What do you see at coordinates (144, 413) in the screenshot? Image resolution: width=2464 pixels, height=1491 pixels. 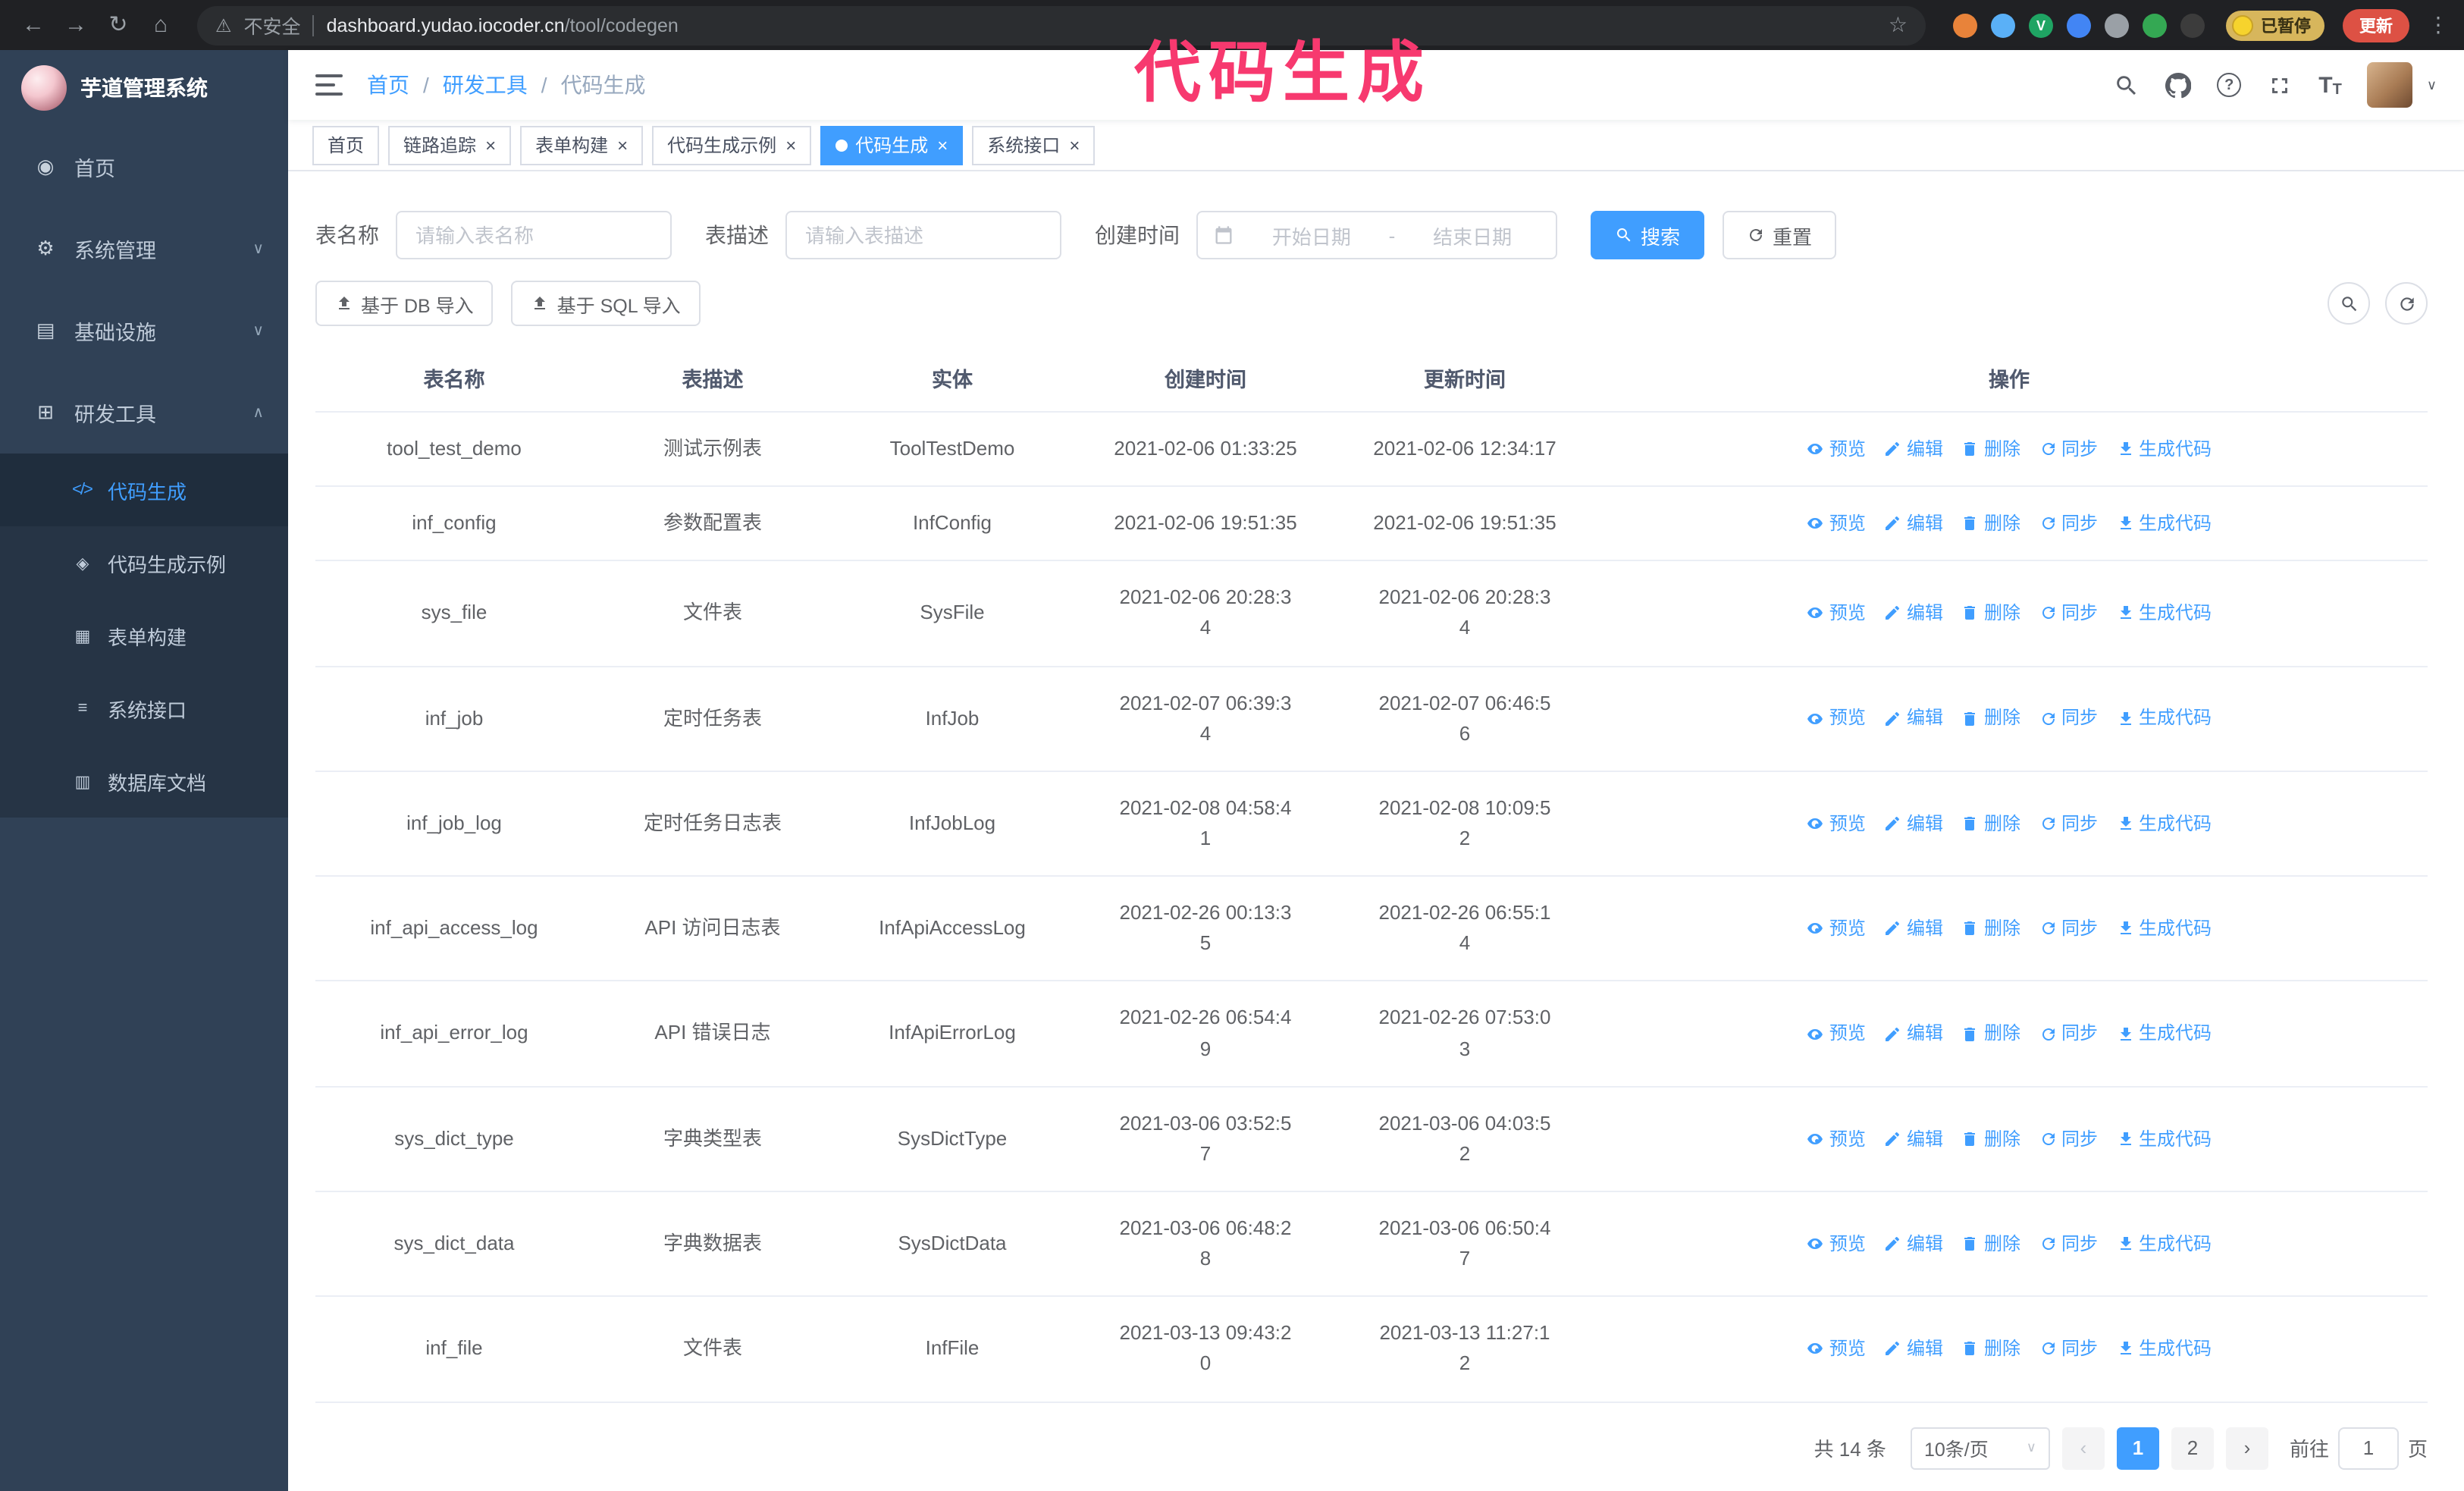 I see `sidebar-item: ⊞ 研发工具 ∧` at bounding box center [144, 413].